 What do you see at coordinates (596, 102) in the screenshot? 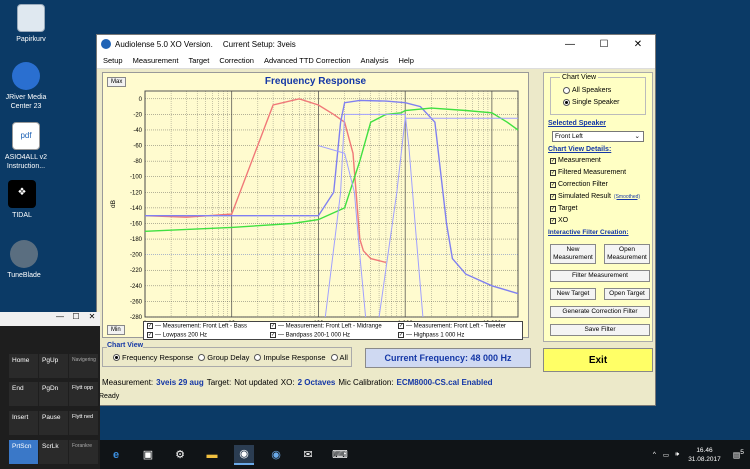
I see `single-speaker-label: Single Speaker` at bounding box center [596, 102].